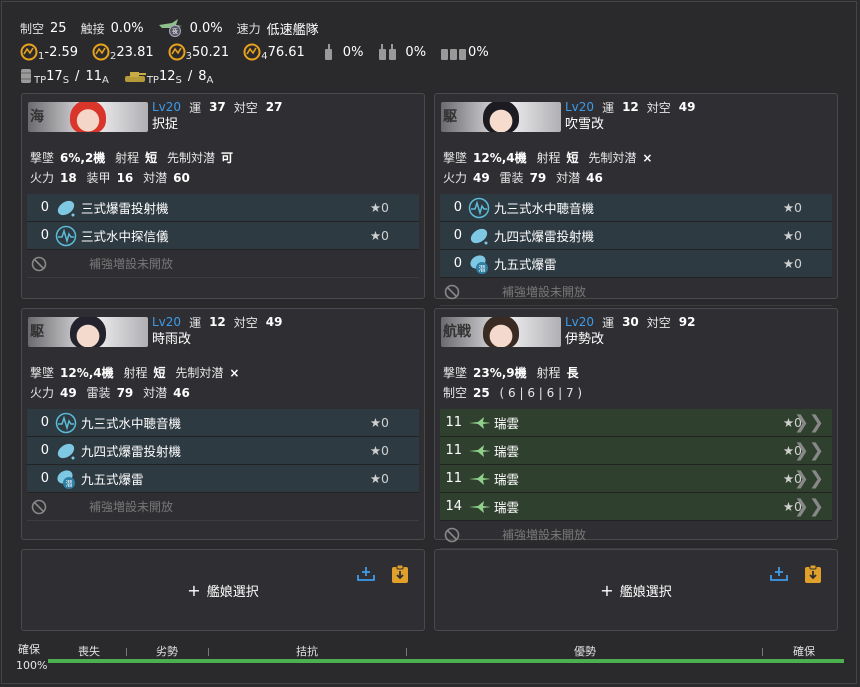 The image size is (860, 687). Describe the element at coordinates (175, 32) in the screenshot. I see `svg-text: 夜` at that location.